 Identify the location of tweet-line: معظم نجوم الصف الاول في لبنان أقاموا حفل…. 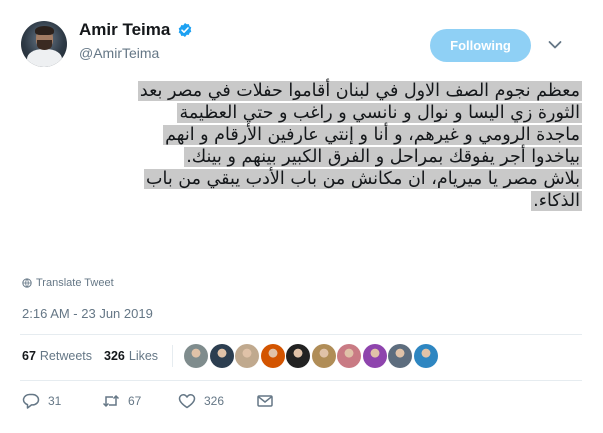
(359, 91).